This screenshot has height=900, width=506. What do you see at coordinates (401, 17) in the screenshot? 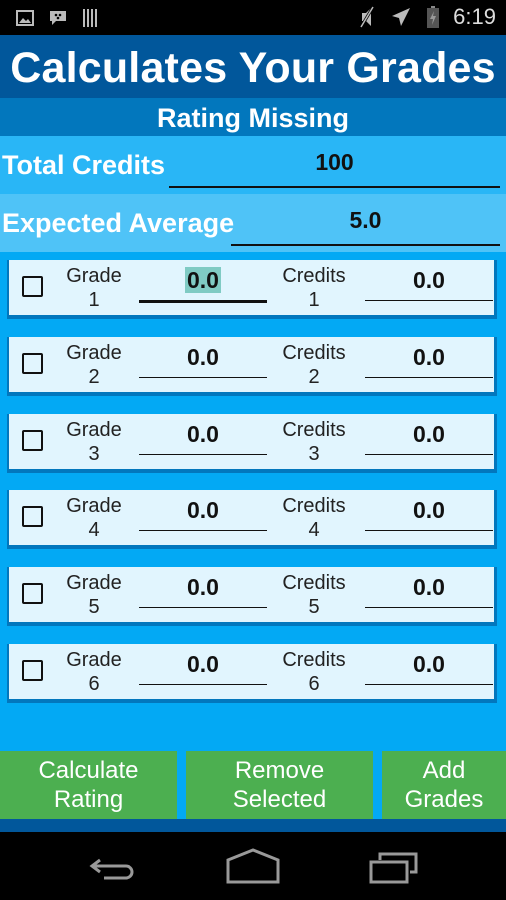
I see `airplane-mode-icon` at bounding box center [401, 17].